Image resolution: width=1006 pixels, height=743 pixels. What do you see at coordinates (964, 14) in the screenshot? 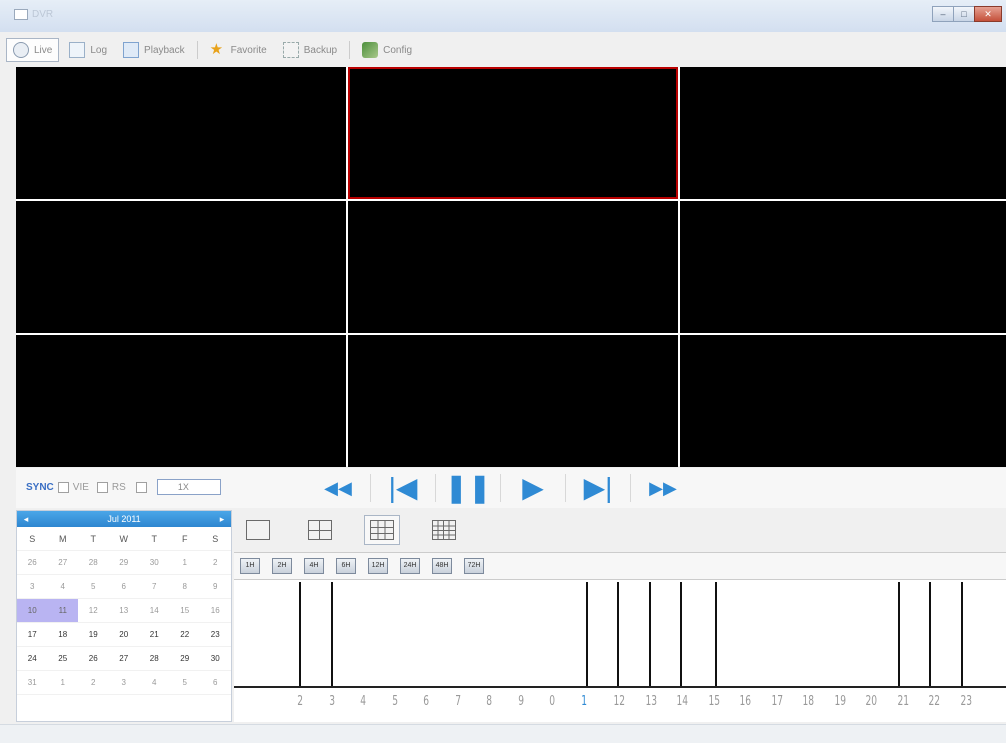
I see `maximize-button: □` at bounding box center [964, 14].